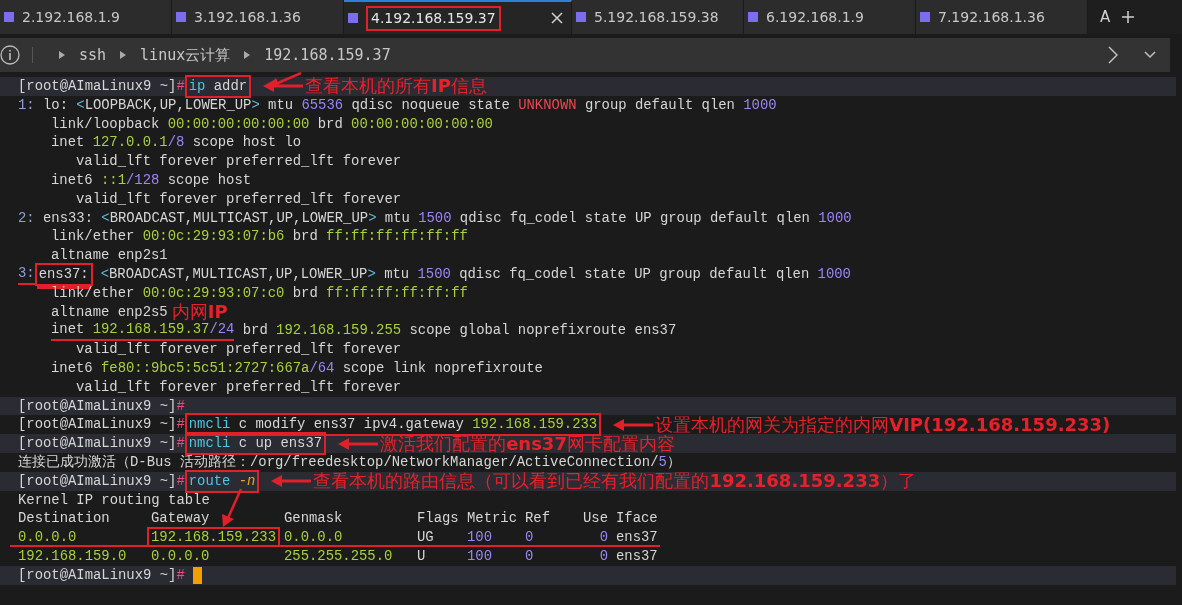  What do you see at coordinates (93, 55) in the screenshot?
I see `breadcrumb-item: ssh` at bounding box center [93, 55].